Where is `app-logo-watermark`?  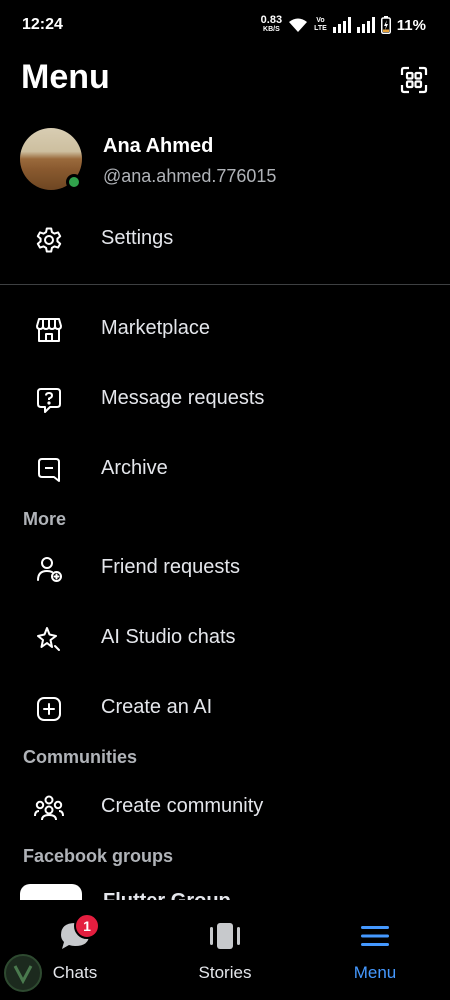 app-logo-watermark is located at coordinates (23, 973).